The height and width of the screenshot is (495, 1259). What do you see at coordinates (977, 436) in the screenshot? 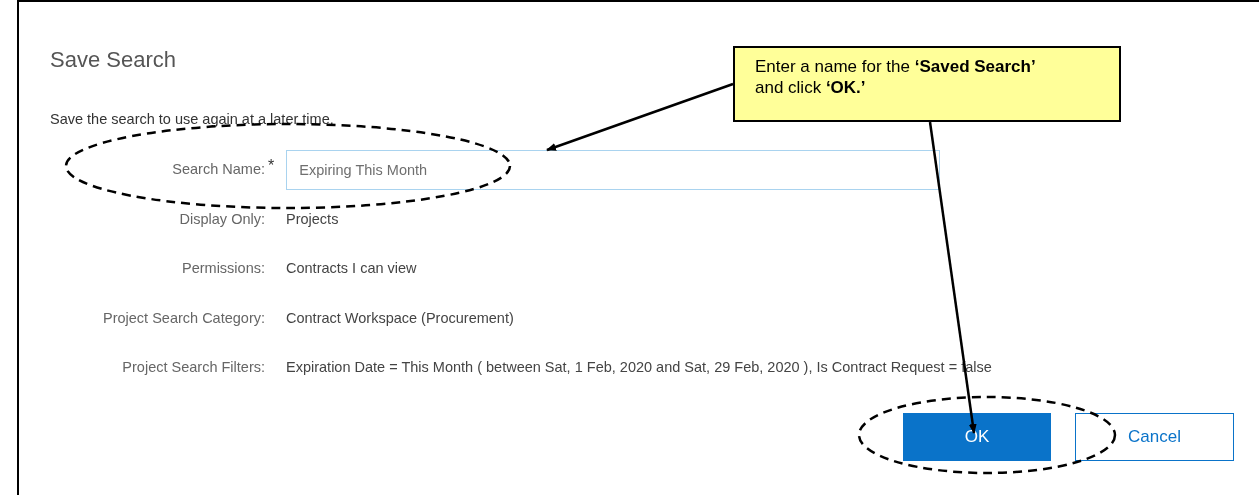
I see `ok-button: OK` at bounding box center [977, 436].